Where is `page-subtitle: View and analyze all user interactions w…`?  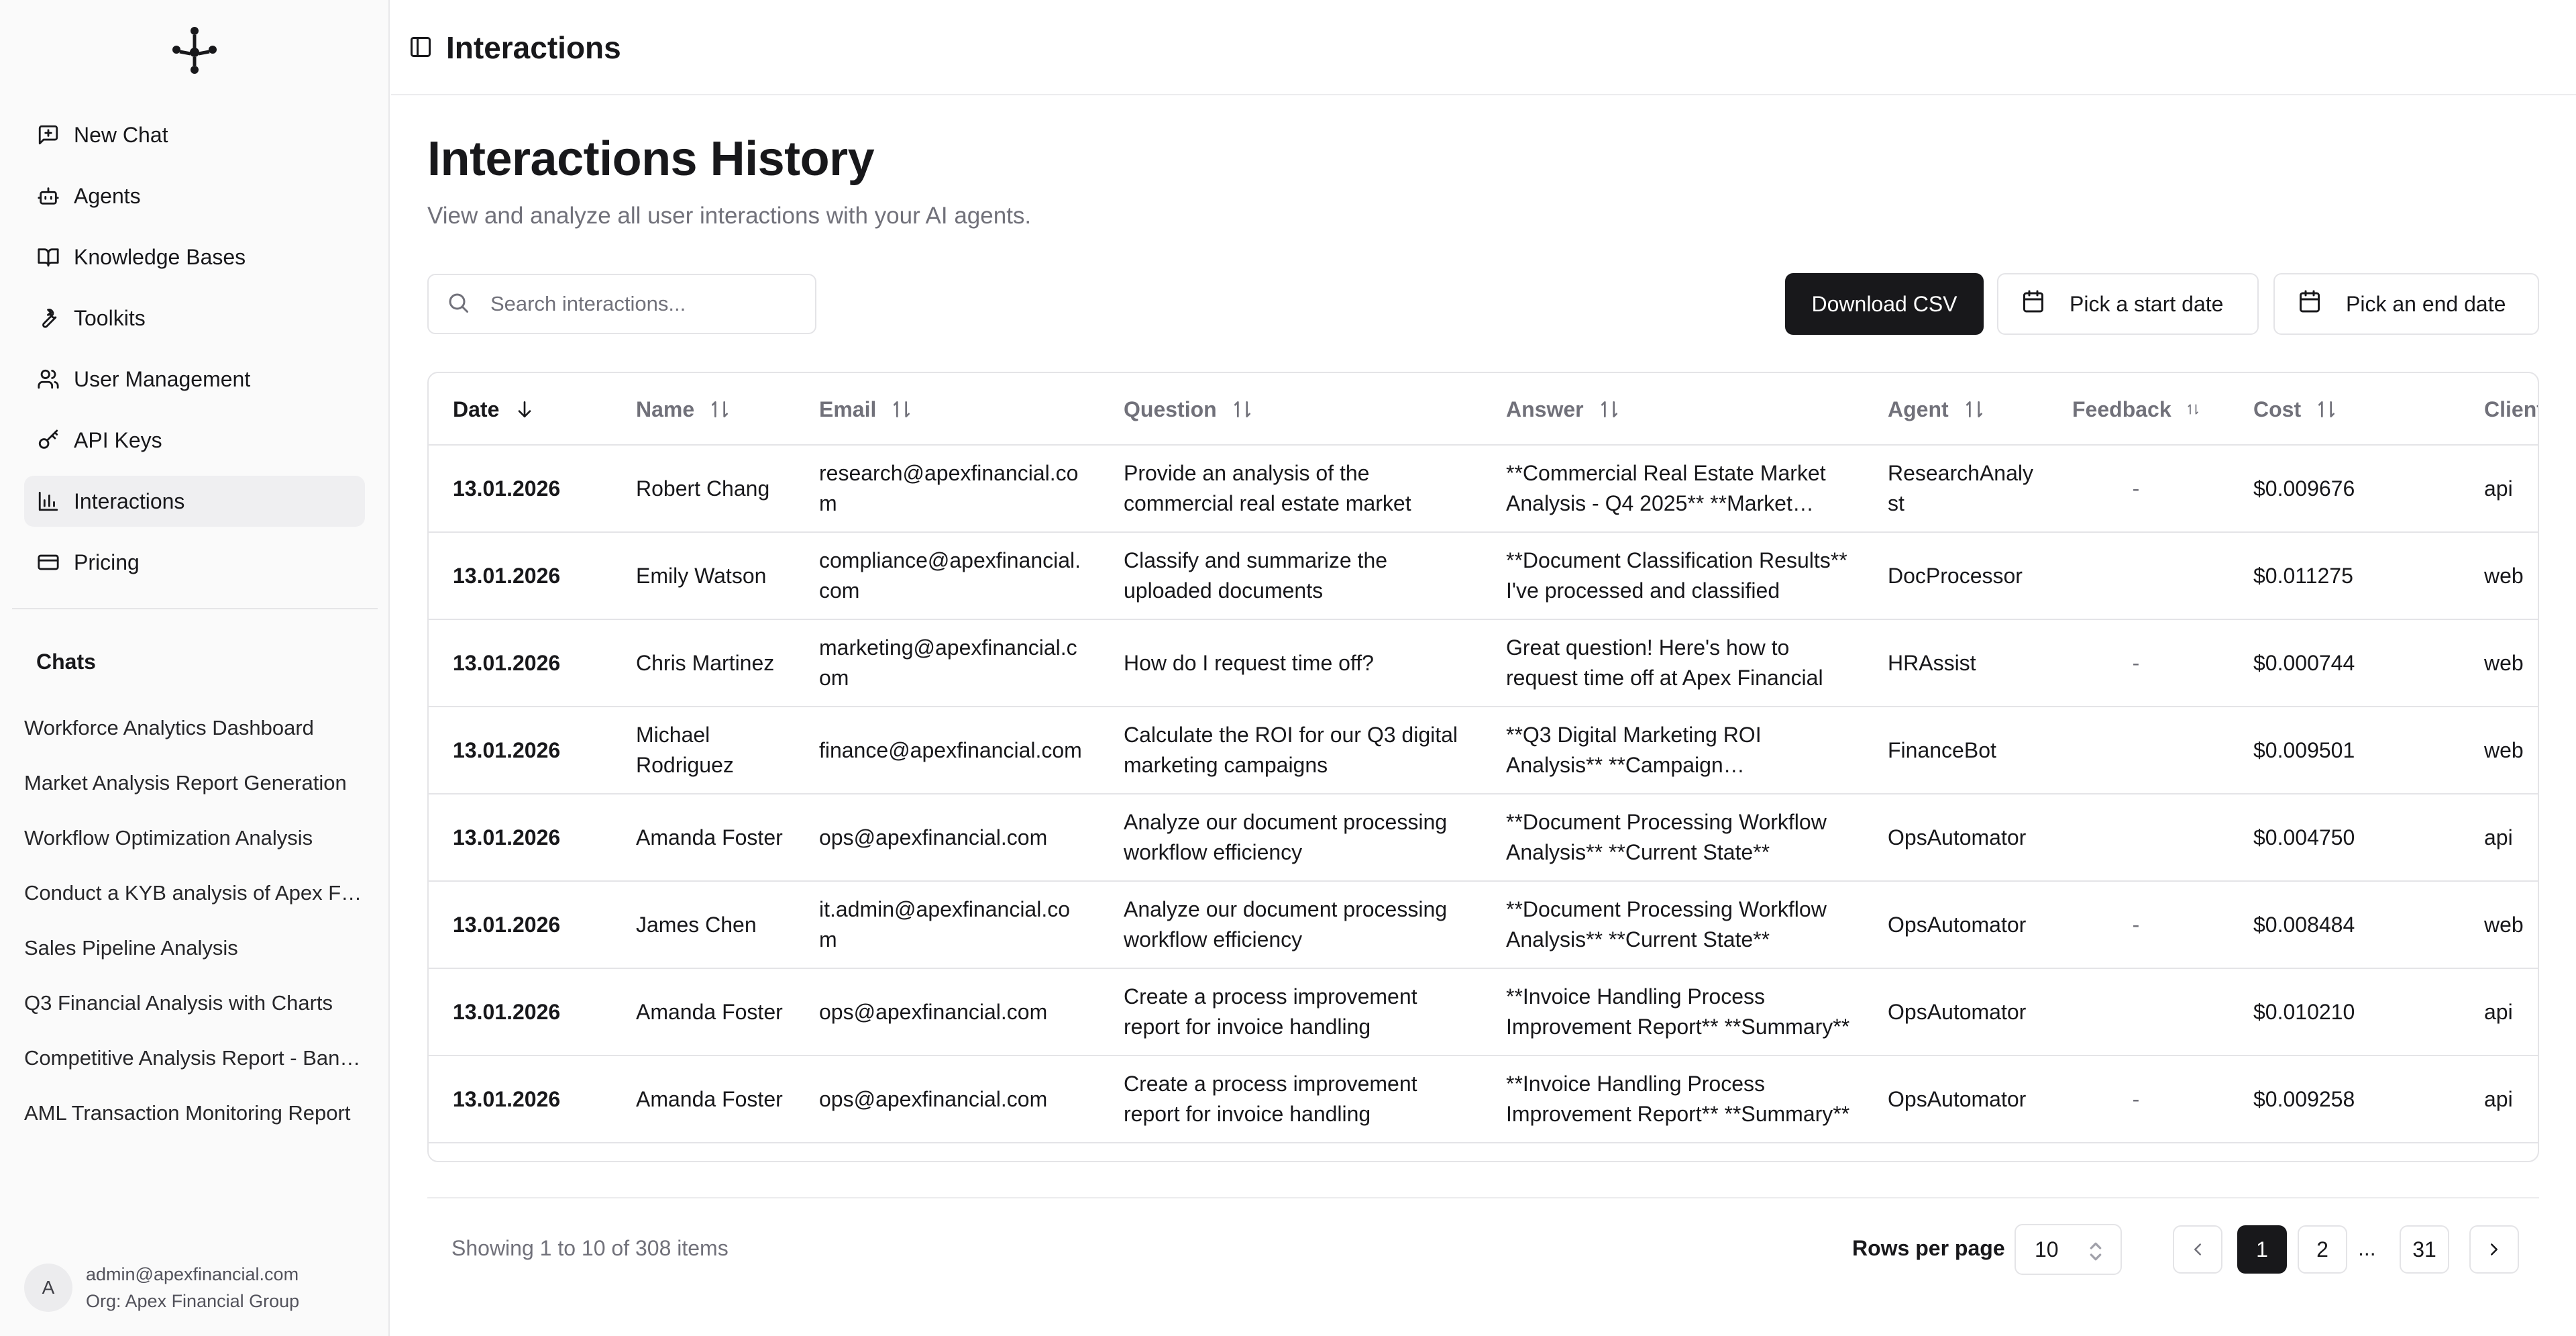 page-subtitle: View and analyze all user interactions w… is located at coordinates (729, 216).